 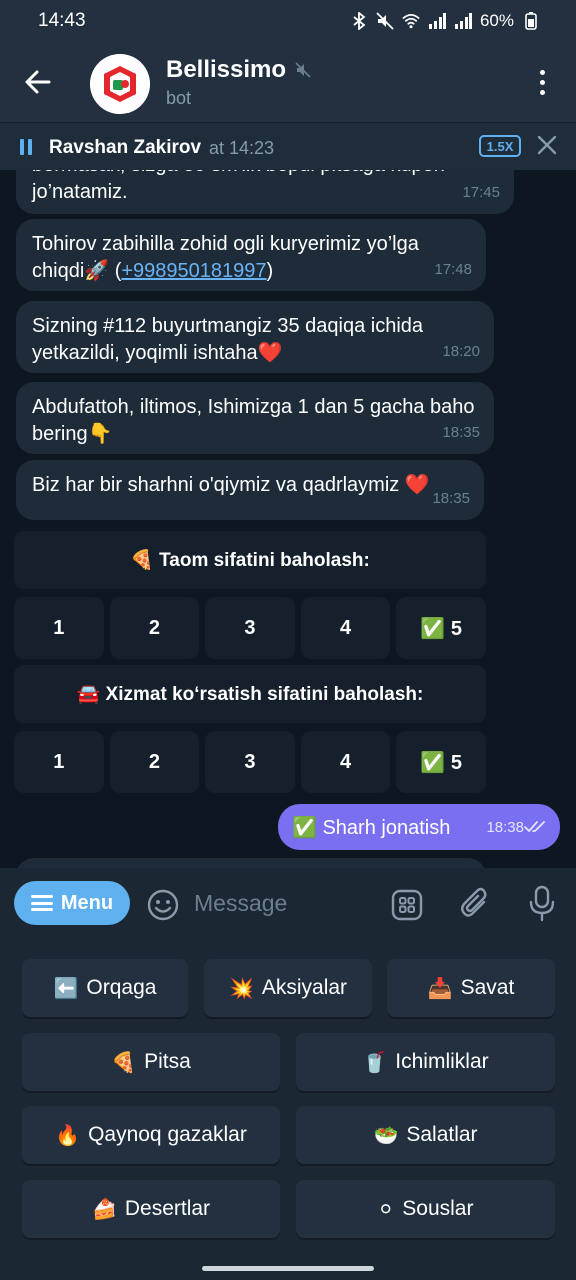 What do you see at coordinates (505, 827) in the screenshot?
I see `message-time: 18:38` at bounding box center [505, 827].